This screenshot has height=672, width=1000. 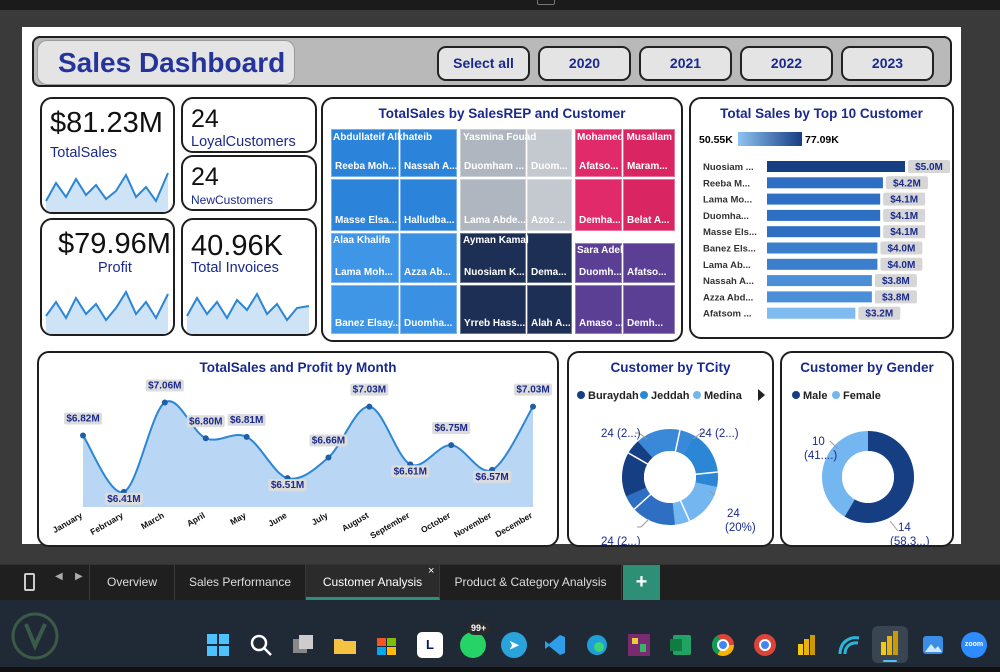 What do you see at coordinates (681, 645) in the screenshot?
I see `excel-icon` at bounding box center [681, 645].